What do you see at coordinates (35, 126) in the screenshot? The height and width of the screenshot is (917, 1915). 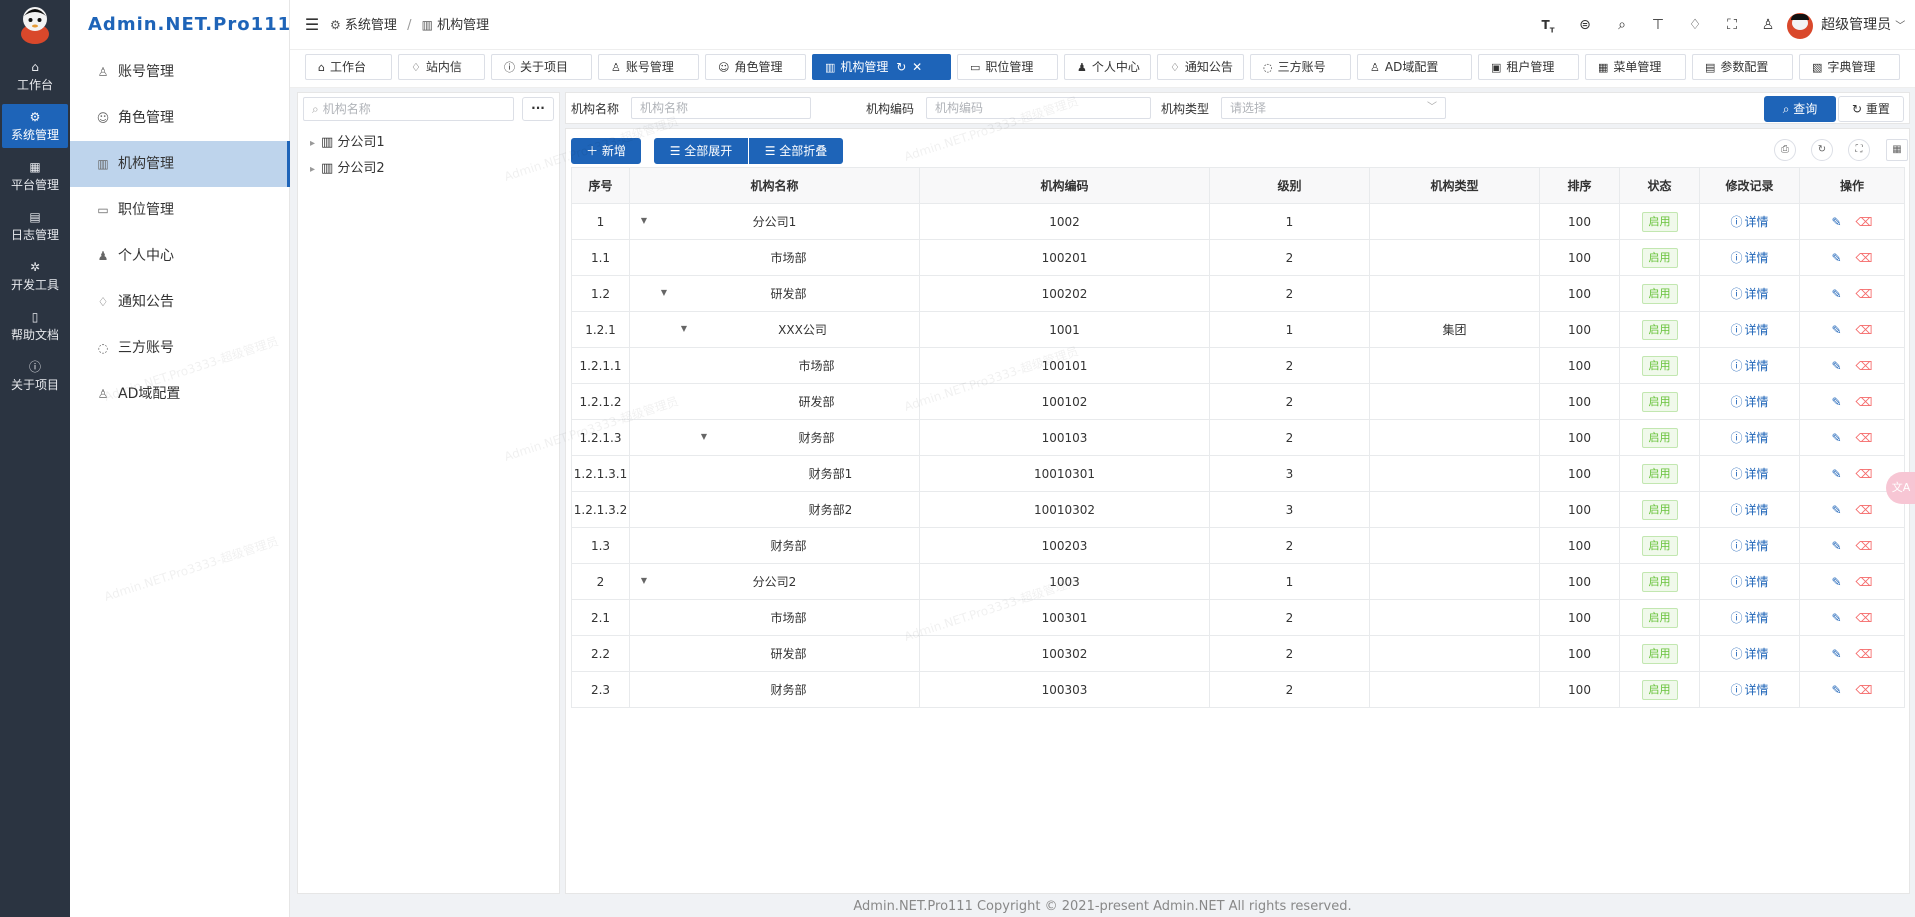 I see `rail-item-1: ⚙ 系统管理` at bounding box center [35, 126].